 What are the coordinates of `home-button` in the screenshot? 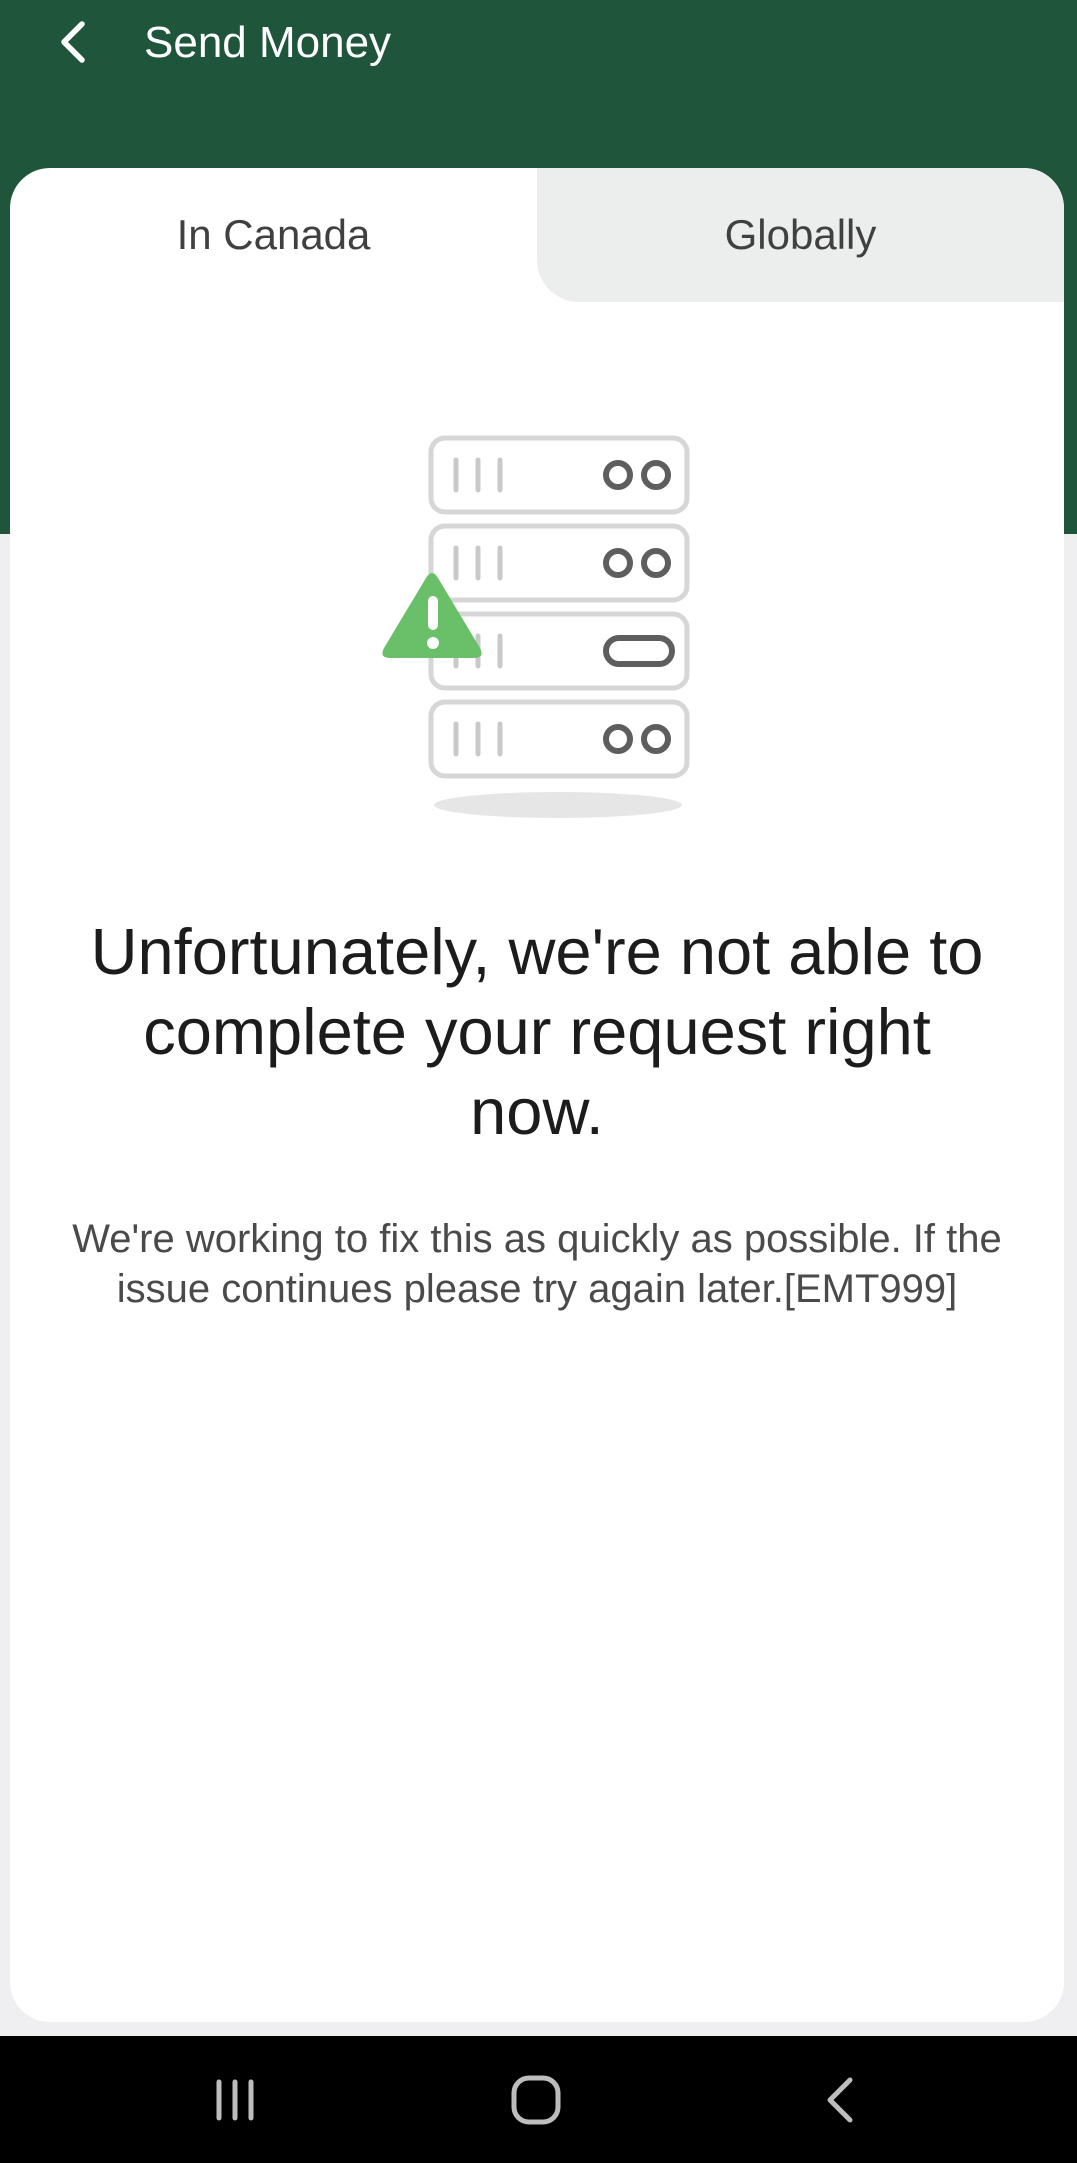 It's located at (536, 2099).